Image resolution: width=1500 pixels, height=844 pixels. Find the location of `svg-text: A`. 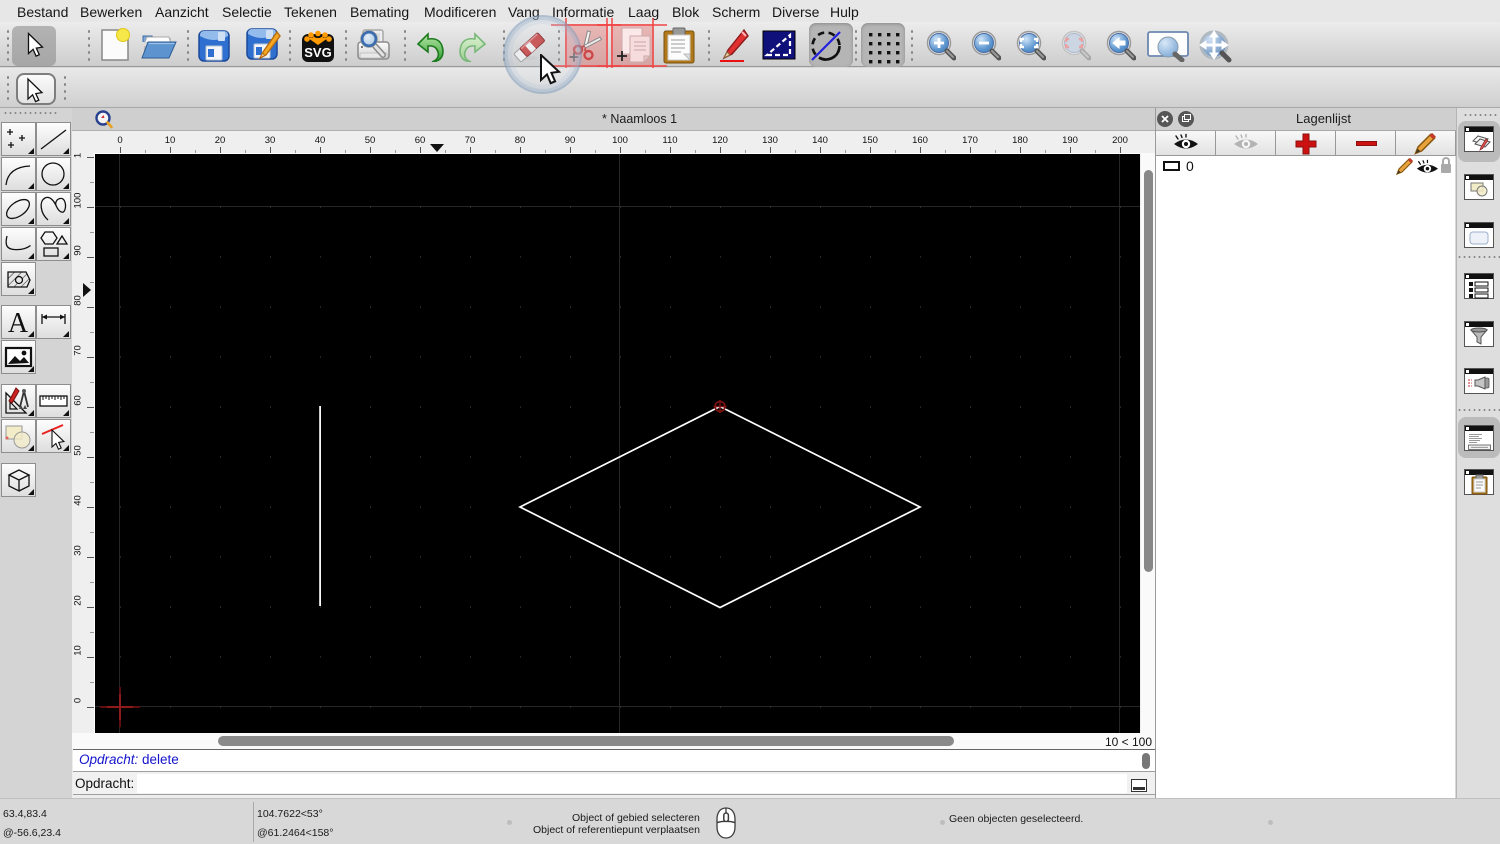

svg-text: A is located at coordinates (18, 323).